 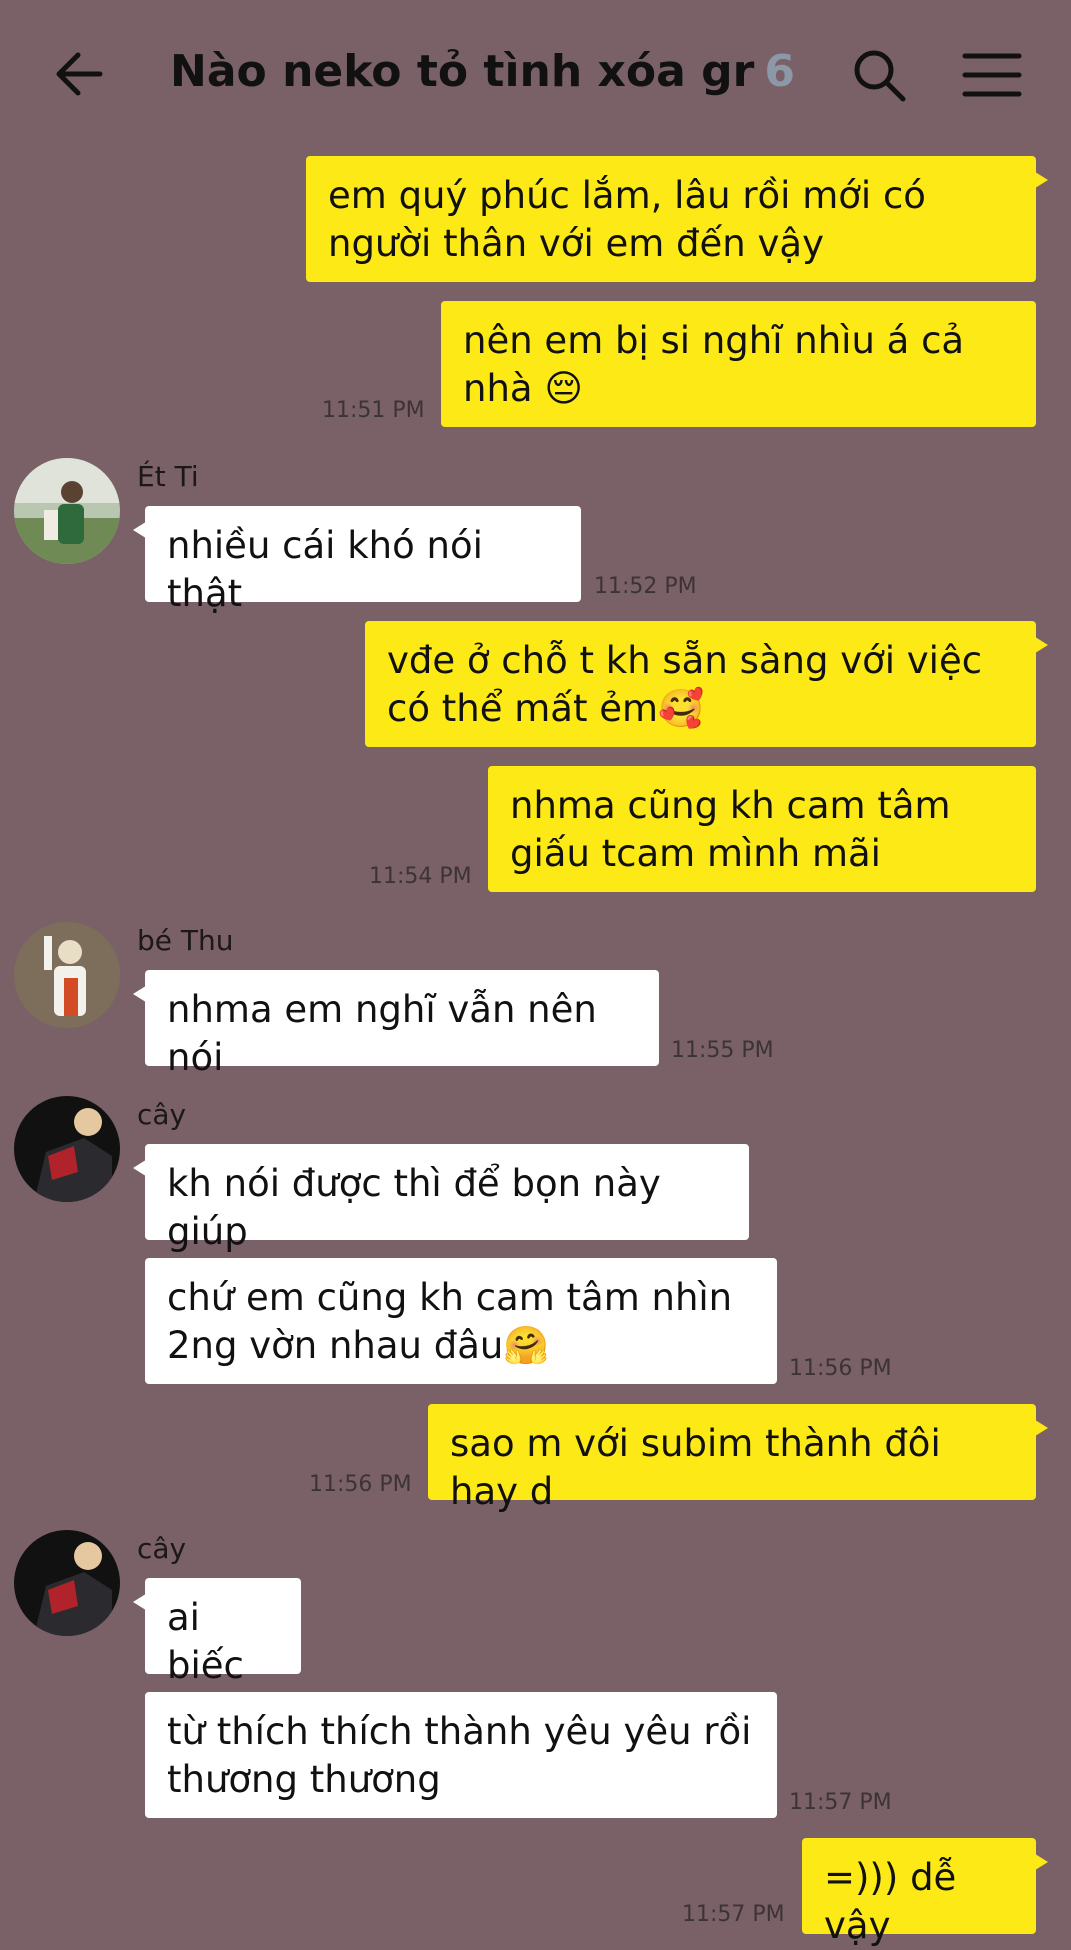 What do you see at coordinates (762, 829) in the screenshot?
I see `message-bubble-outgoing: nhma cũng kh cam tâm giấu tcam mình mãi` at bounding box center [762, 829].